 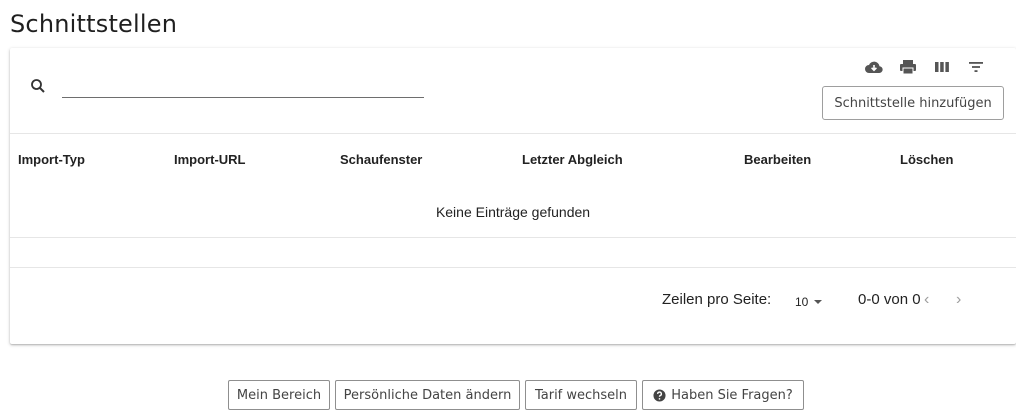 What do you see at coordinates (818, 302) in the screenshot?
I see `chevron-down-icon` at bounding box center [818, 302].